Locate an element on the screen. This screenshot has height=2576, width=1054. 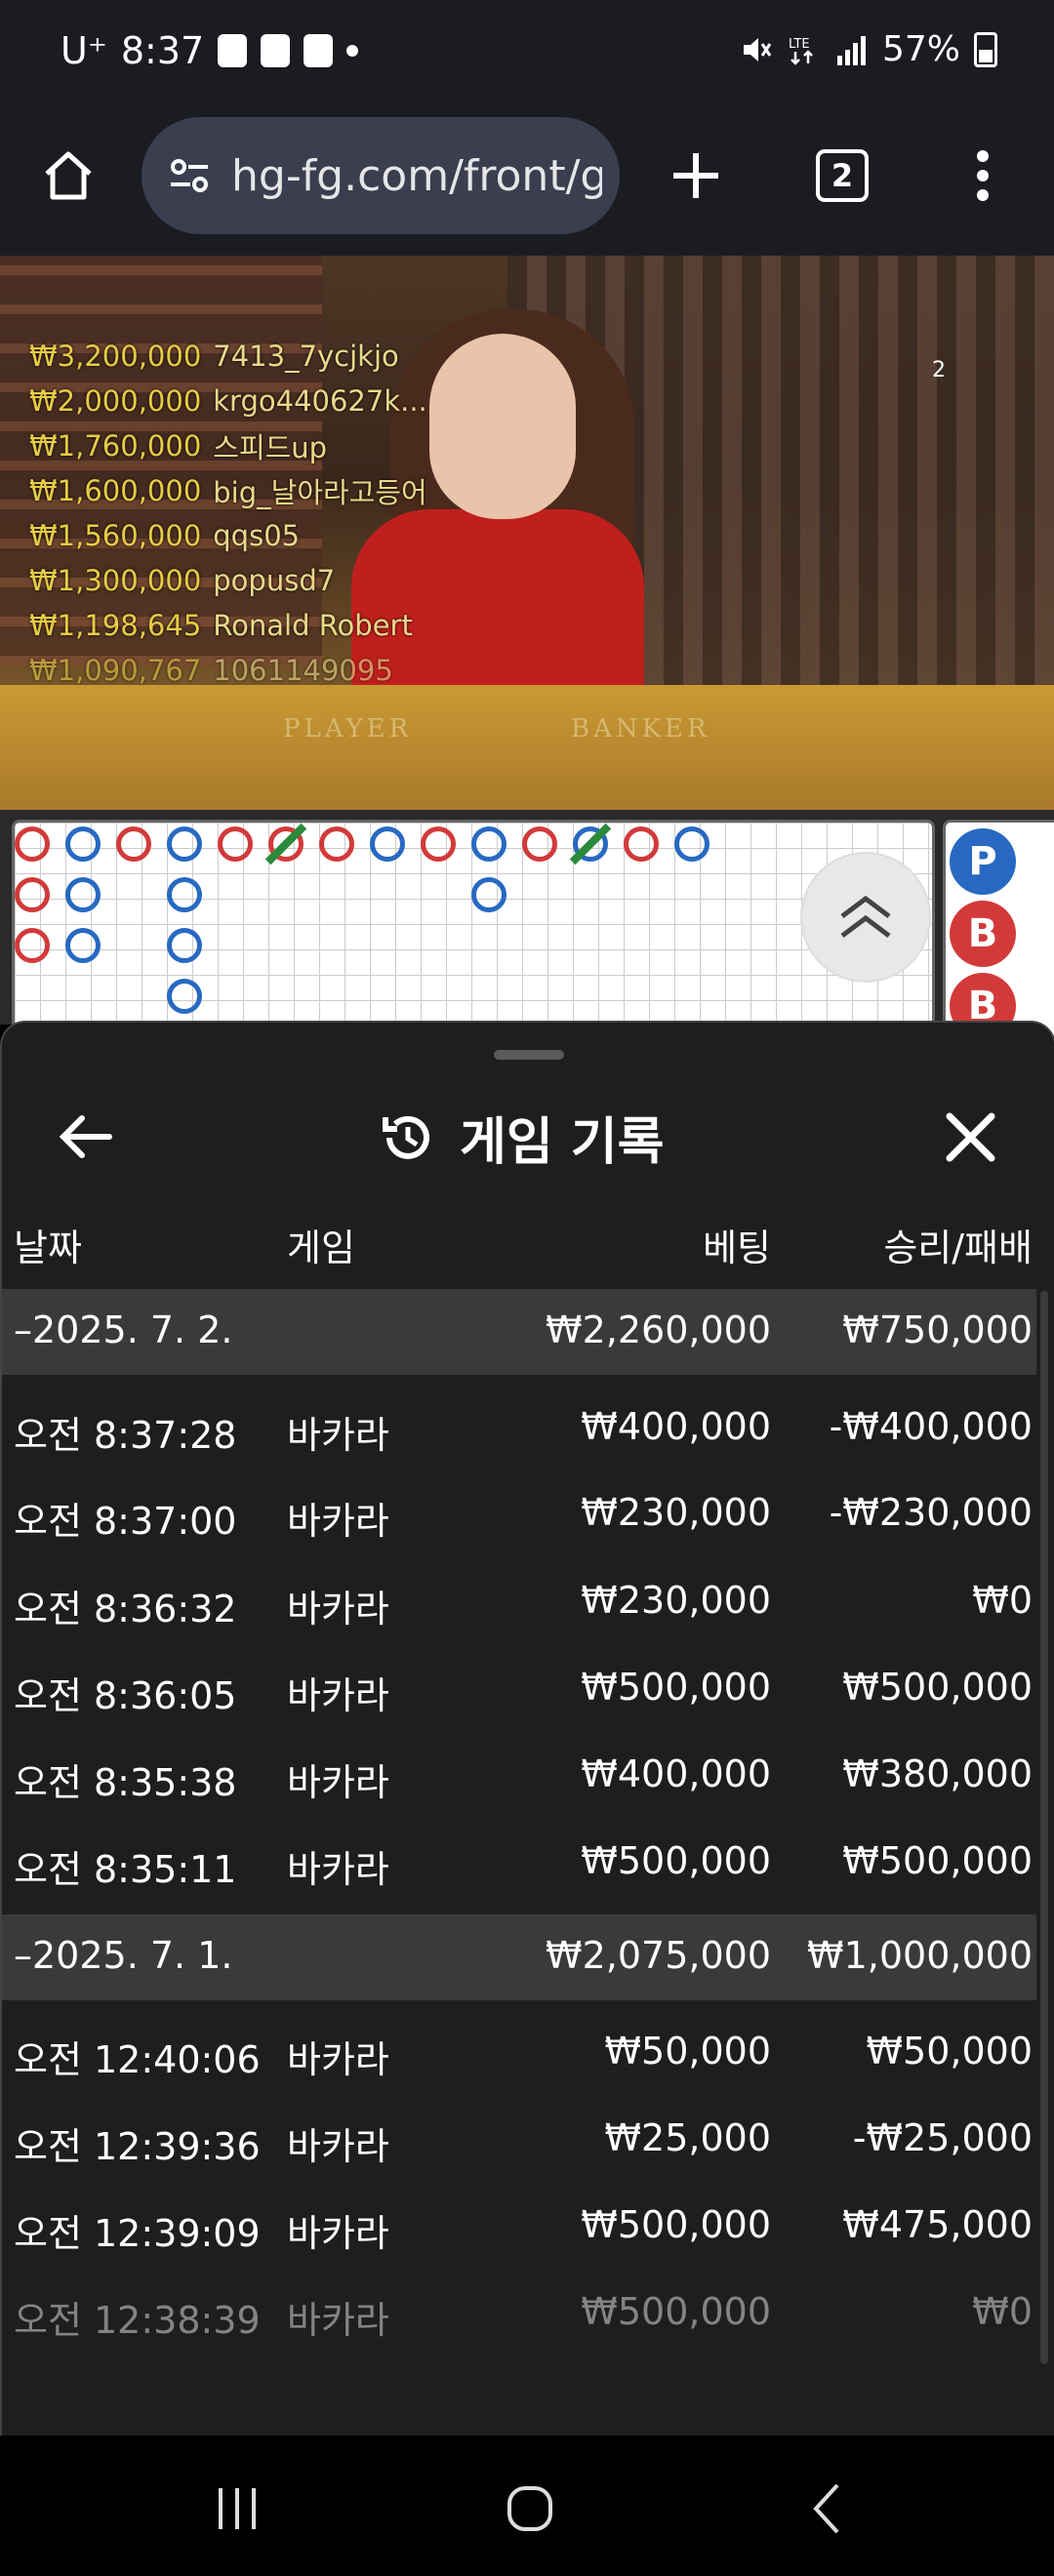
column-header-bet: 베팅 is located at coordinates (737, 1248).